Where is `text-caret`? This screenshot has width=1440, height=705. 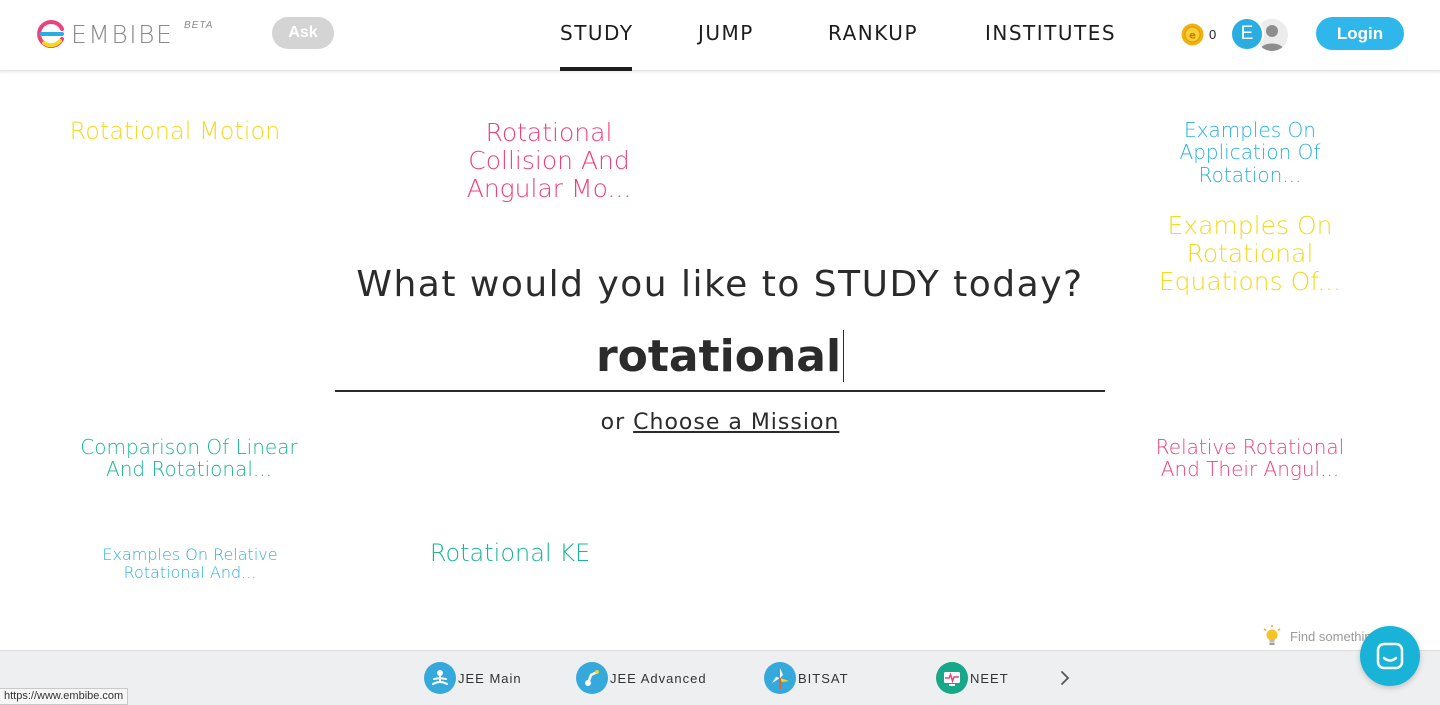
text-caret is located at coordinates (844, 356).